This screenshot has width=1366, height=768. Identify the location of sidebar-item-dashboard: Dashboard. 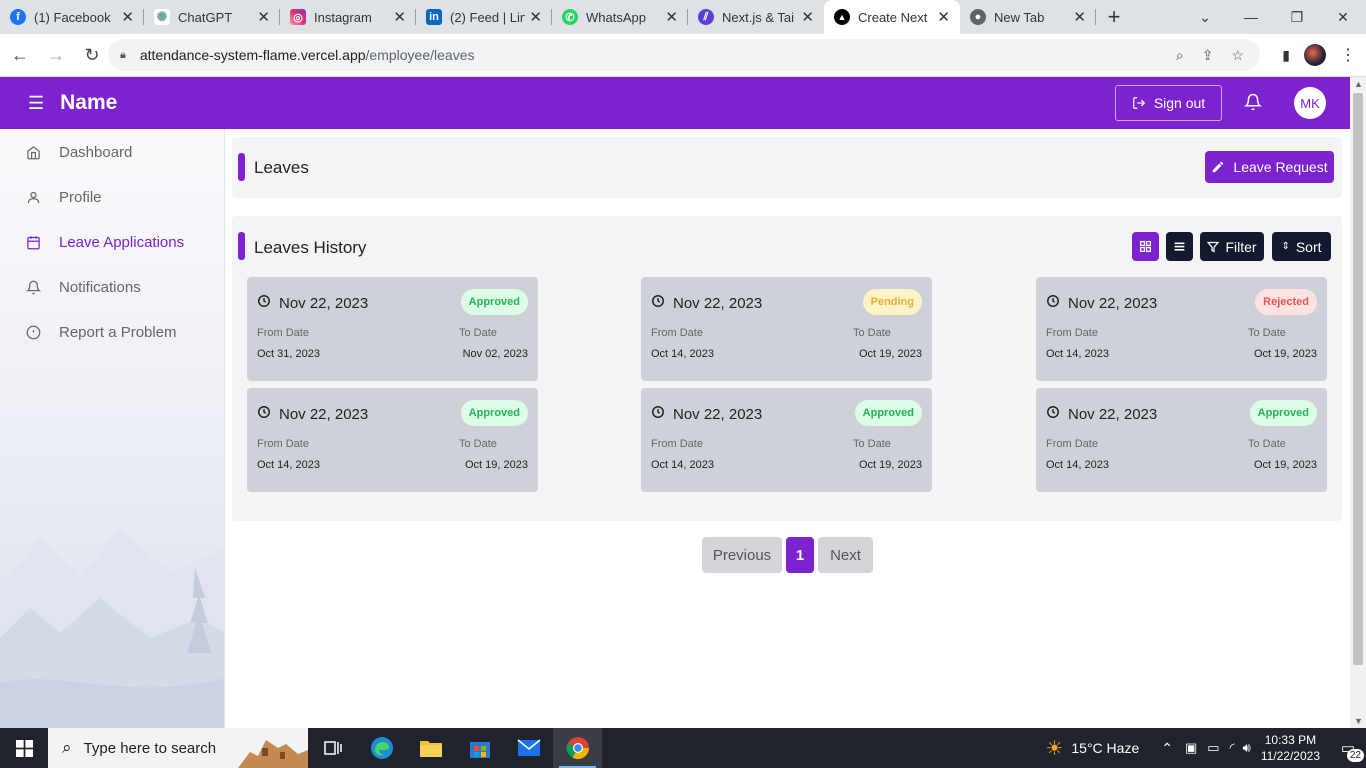
(112, 152).